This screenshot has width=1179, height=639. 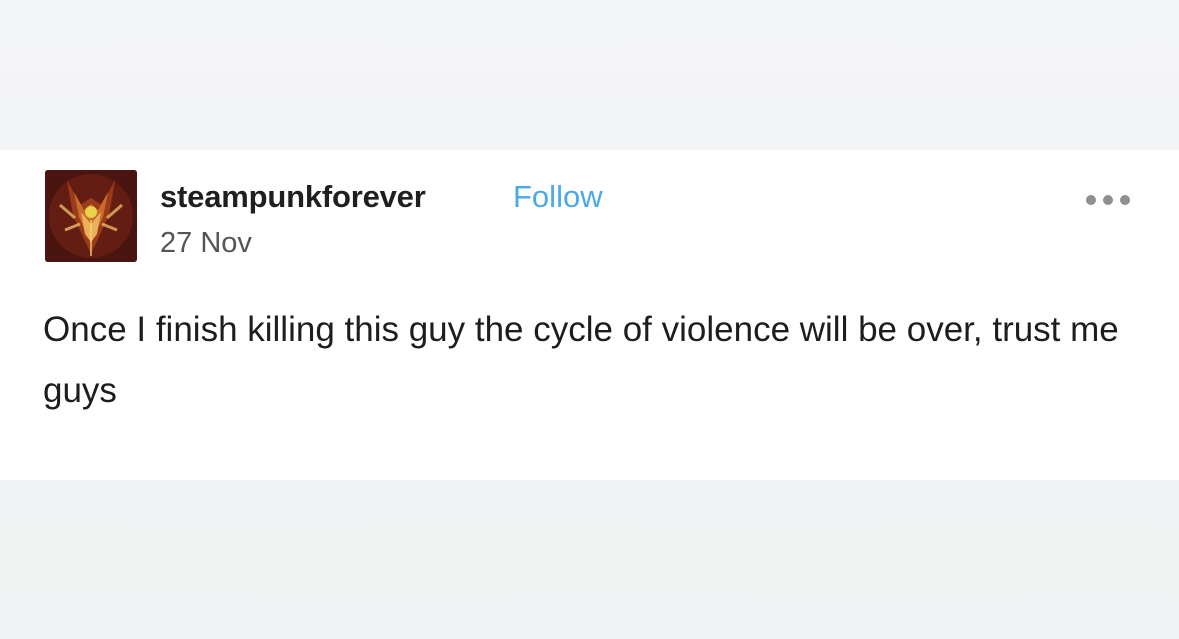 I want to click on more-options-icon, so click(x=1116, y=200).